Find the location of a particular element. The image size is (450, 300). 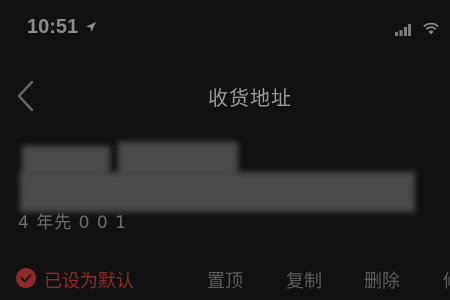

copy-button: 复制 is located at coordinates (304, 280).